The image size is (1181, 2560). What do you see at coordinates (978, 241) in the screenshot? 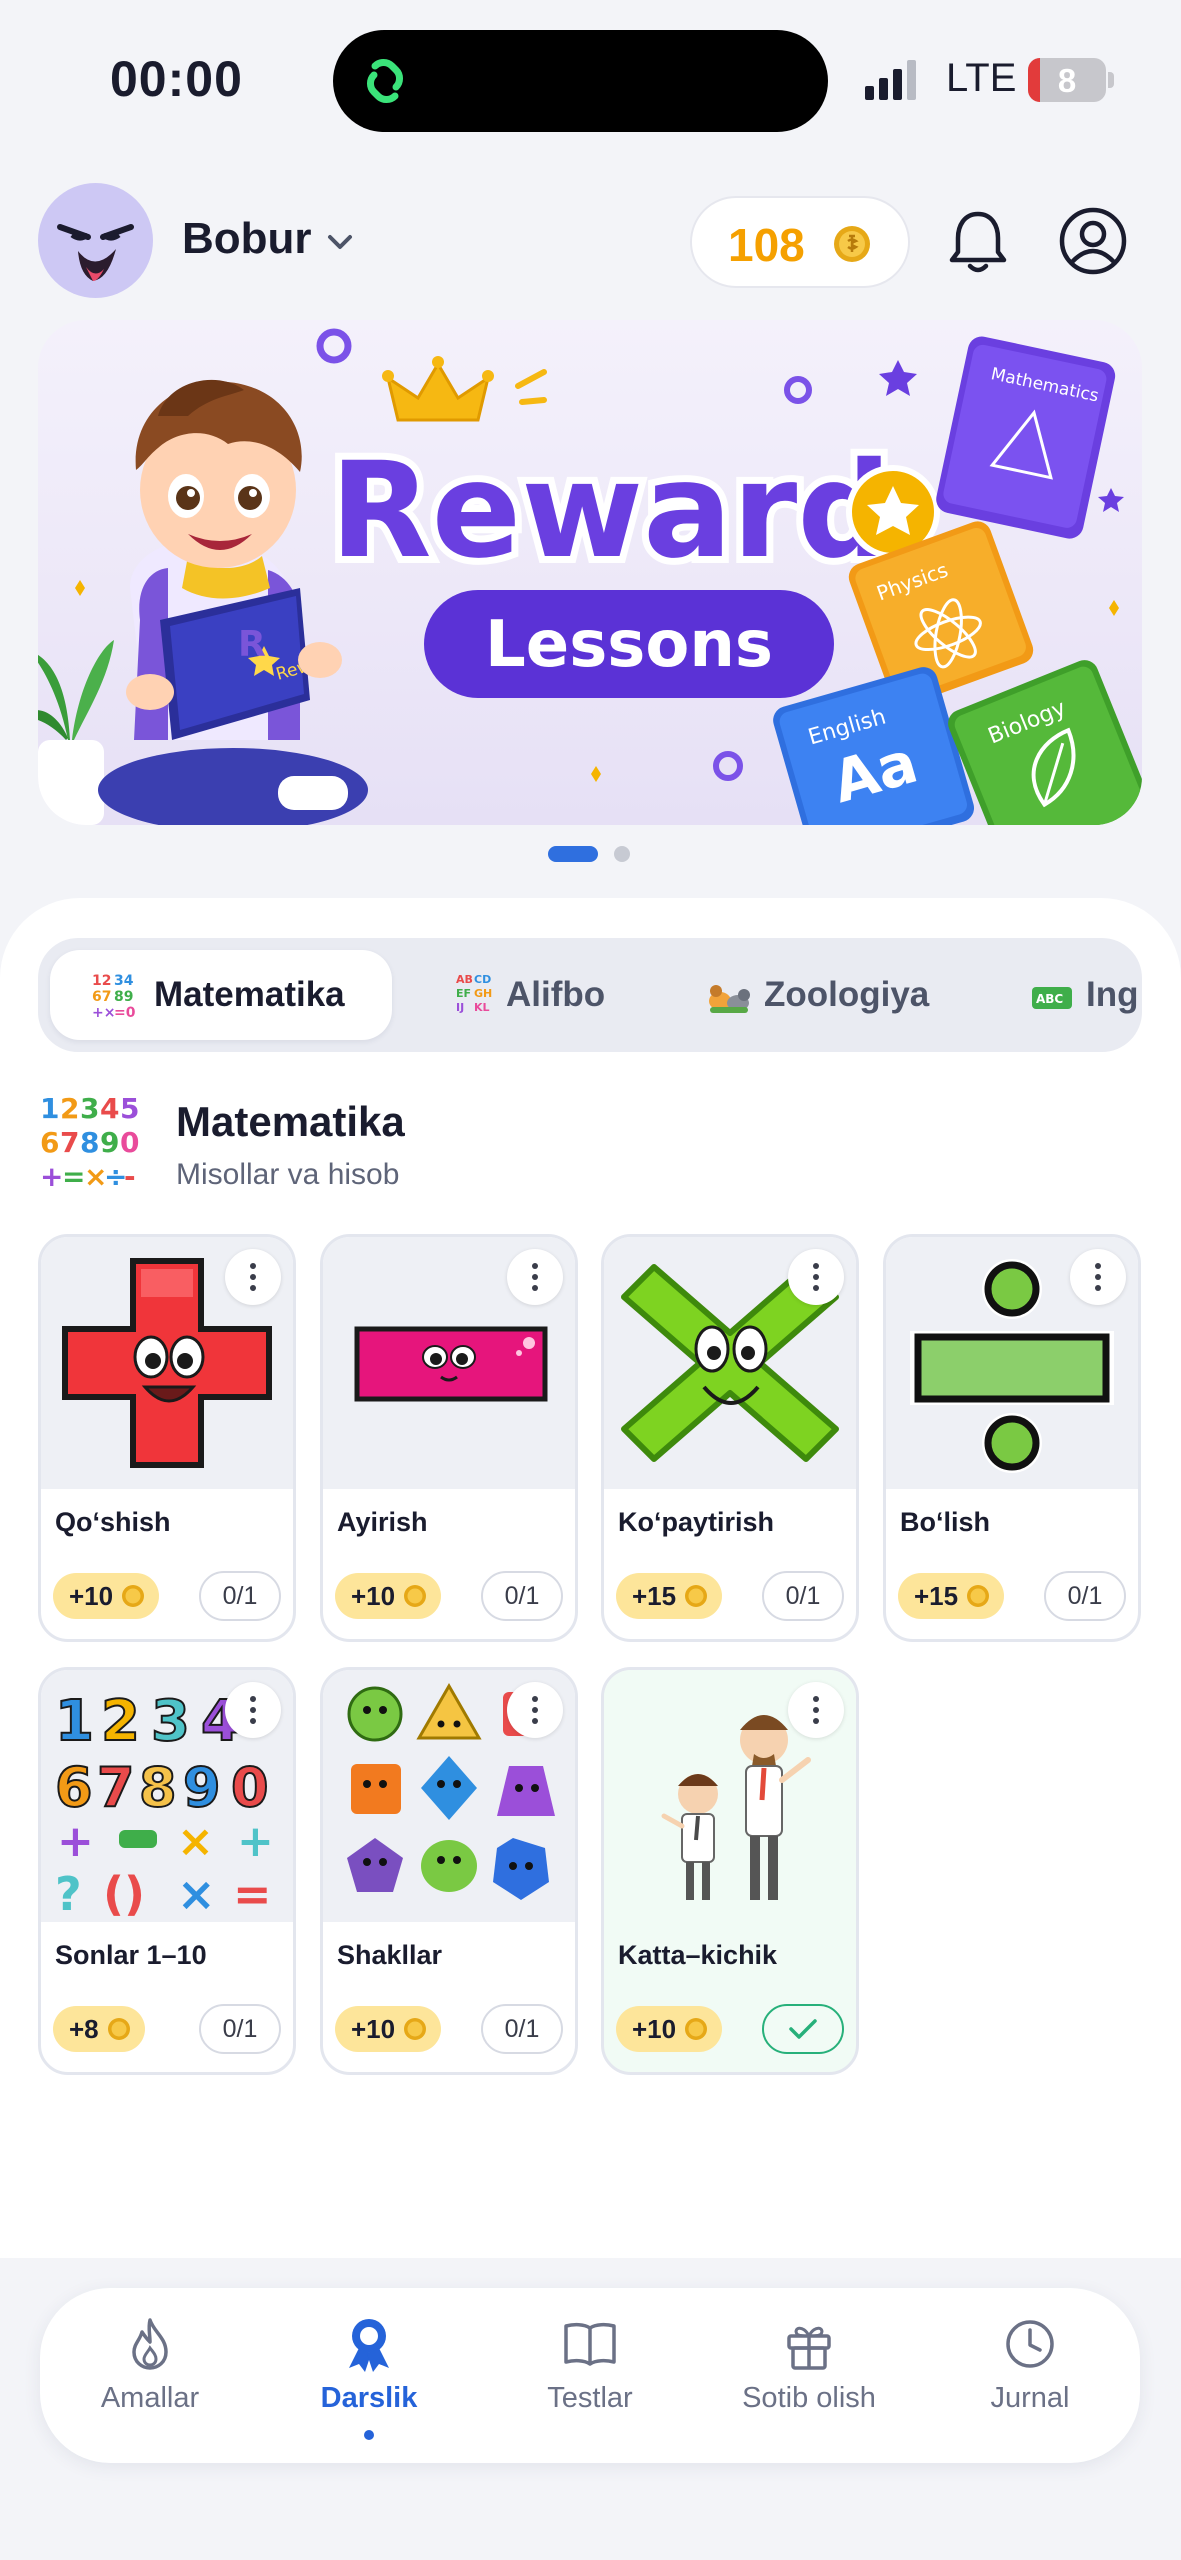
I see `bell-icon` at bounding box center [978, 241].